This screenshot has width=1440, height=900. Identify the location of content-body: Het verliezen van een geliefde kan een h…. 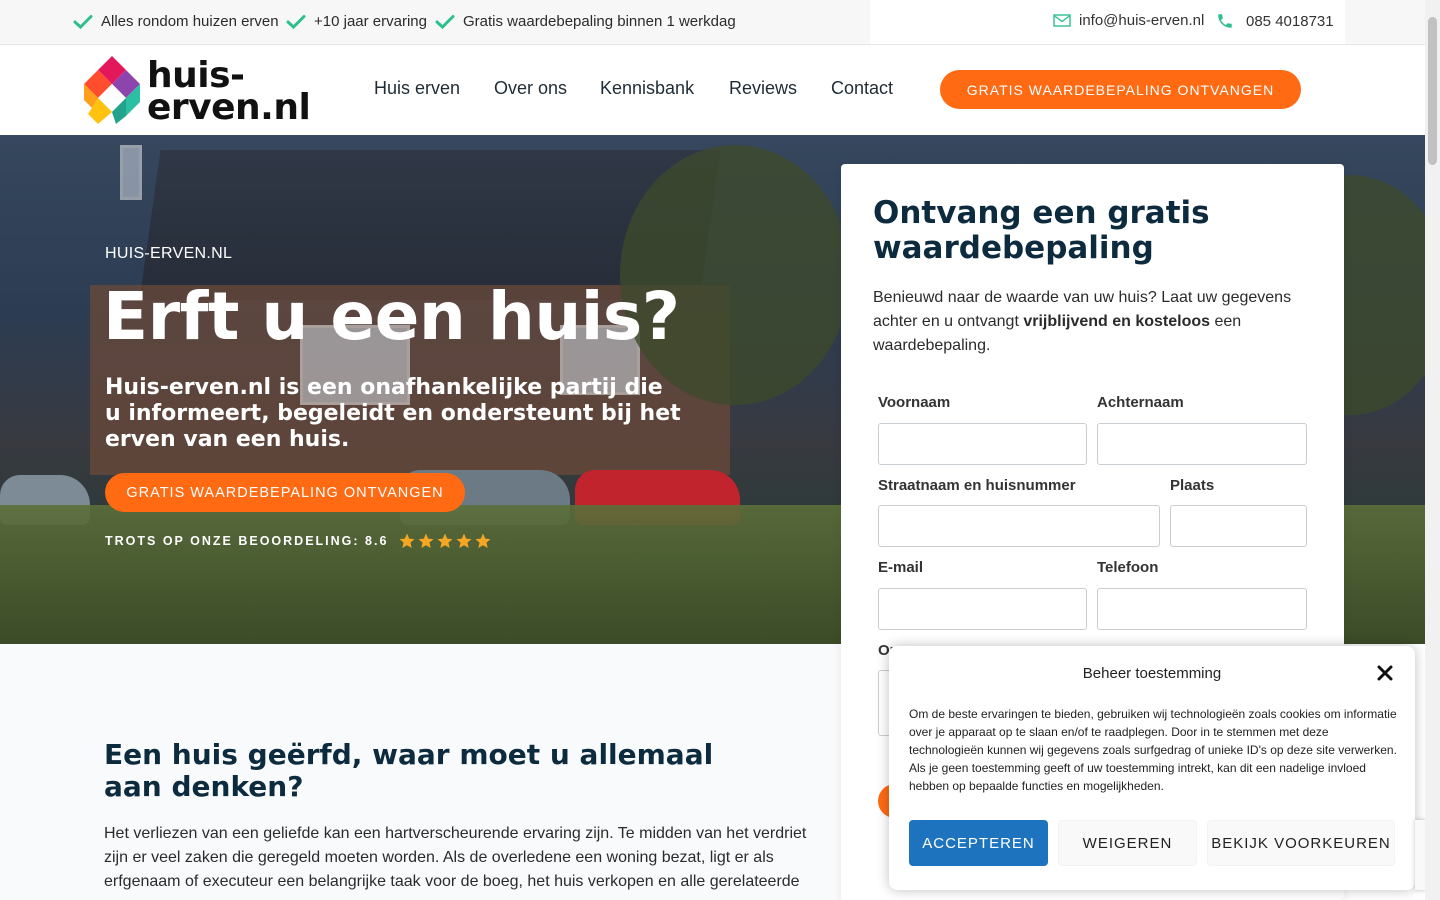
(455, 857).